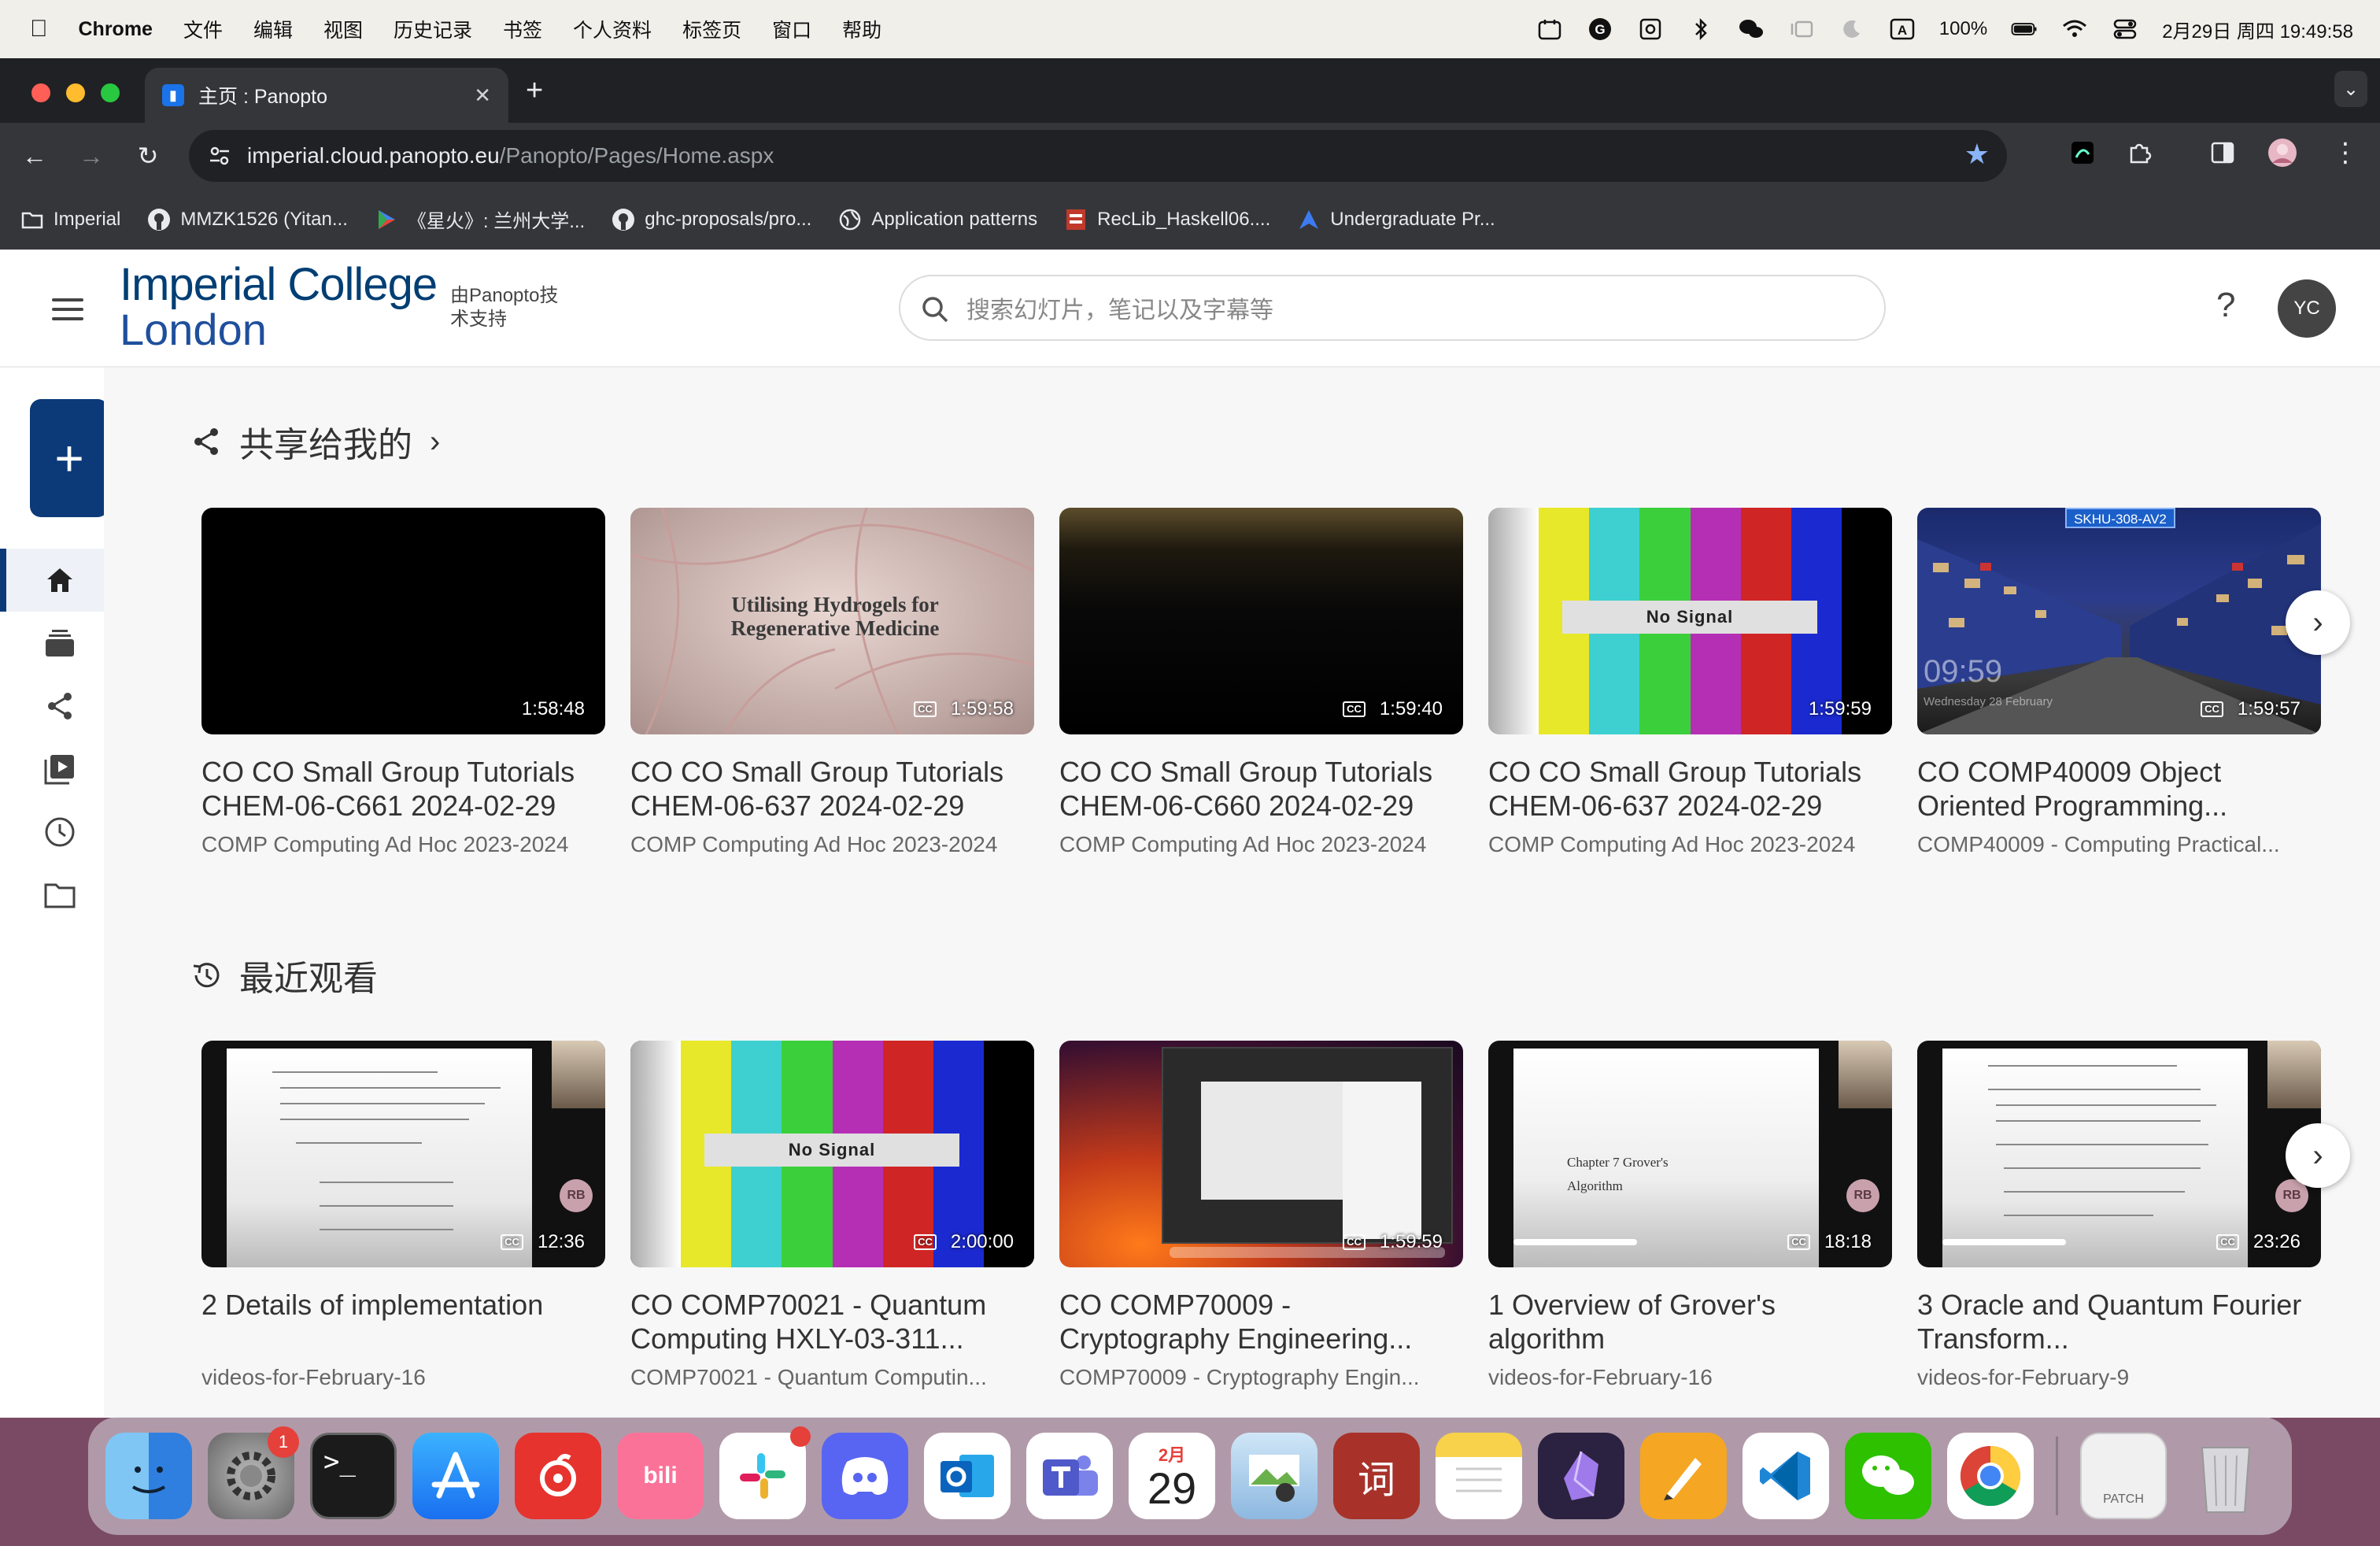 The image size is (2380, 1546). I want to click on chrome-menu-icon: ⋮, so click(2345, 152).